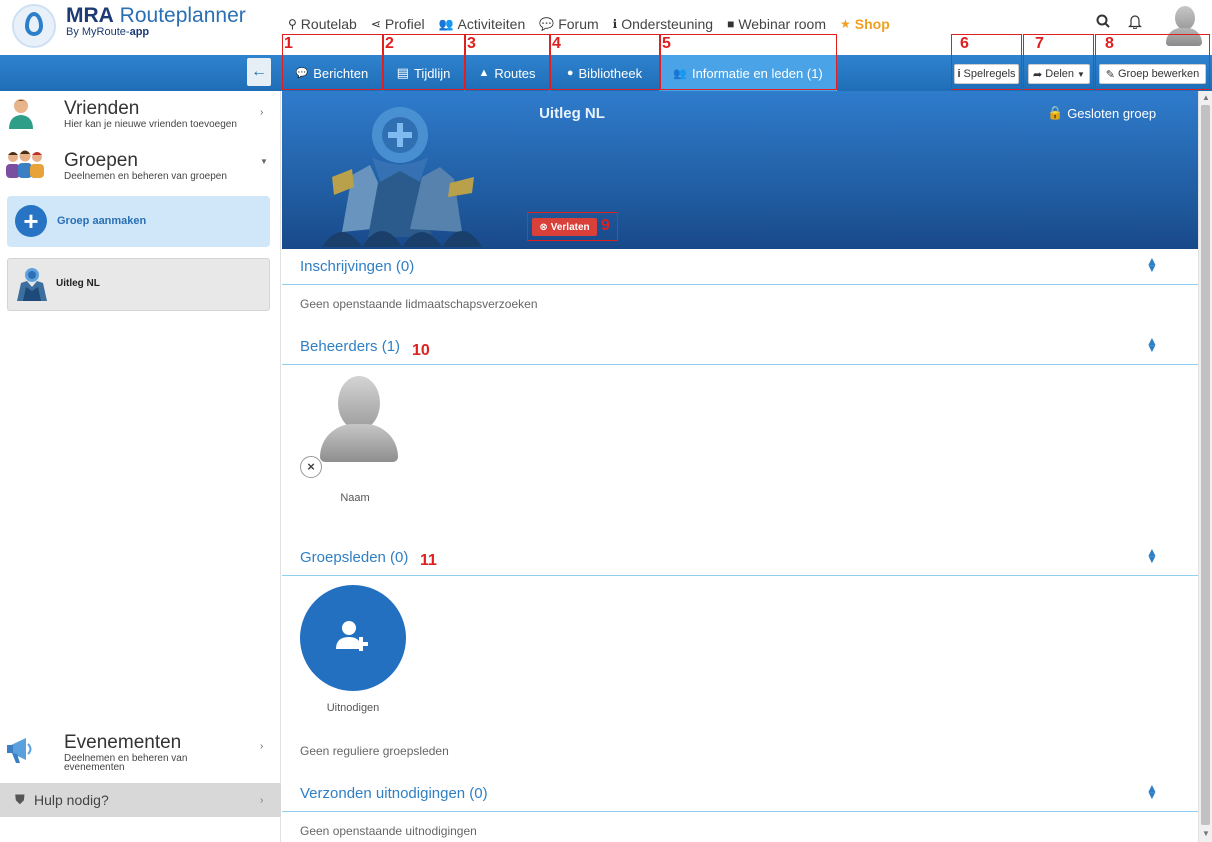 Image resolution: width=1212 pixels, height=842 pixels. What do you see at coordinates (482, 24) in the screenshot?
I see `topnav-activiteiten: 👥 Activiteiten` at bounding box center [482, 24].